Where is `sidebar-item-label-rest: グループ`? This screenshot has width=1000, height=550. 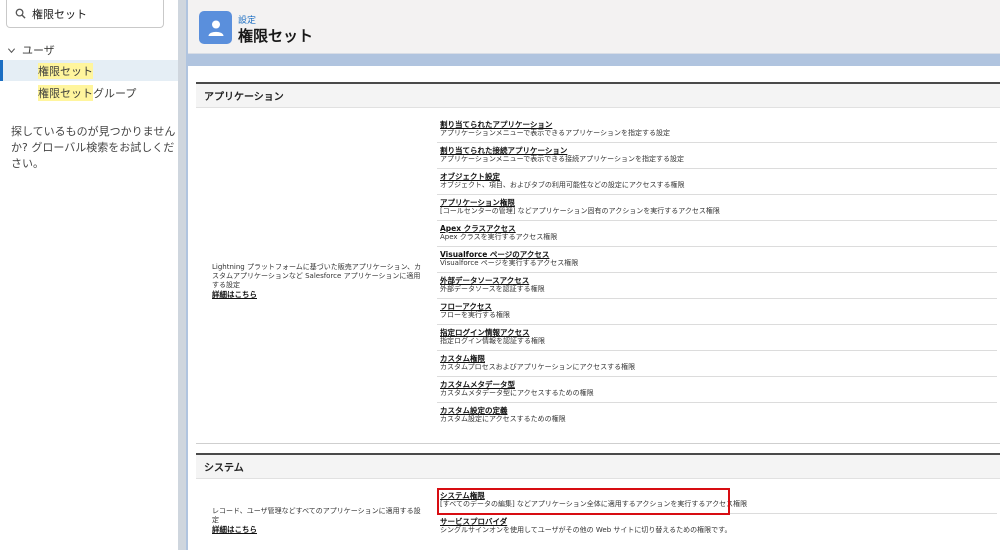 sidebar-item-label-rest: グループ is located at coordinates (115, 93).